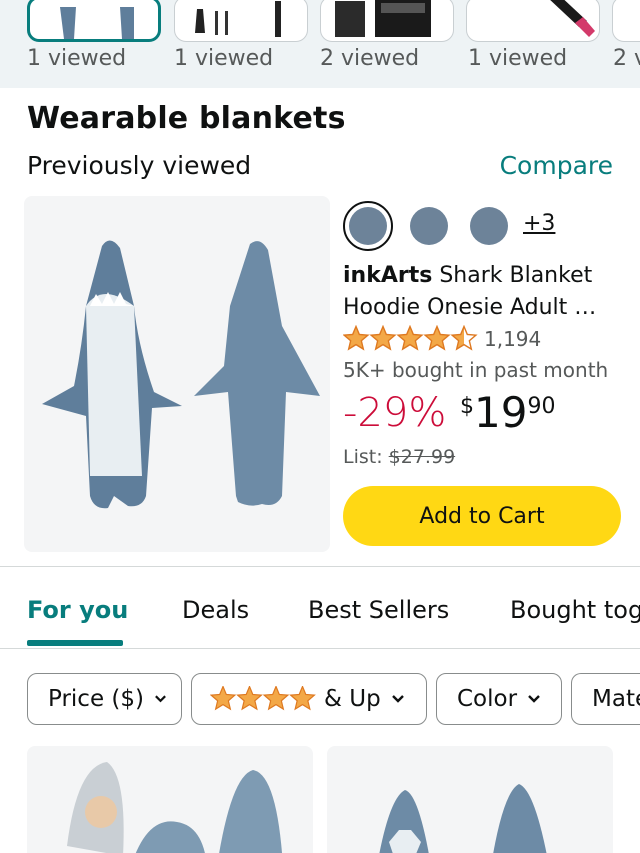 The image size is (640, 853). I want to click on compare-link: Compare, so click(556, 165).